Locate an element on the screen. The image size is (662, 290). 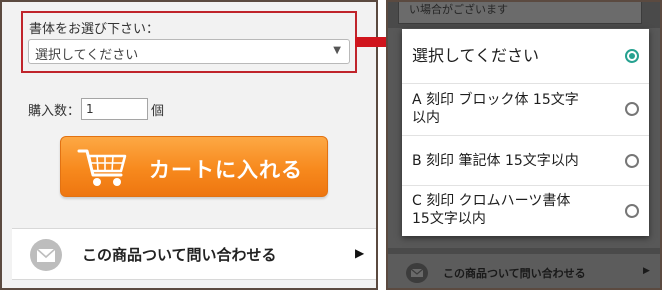
add-to-cart-button: カートに入れる is located at coordinates (194, 166).